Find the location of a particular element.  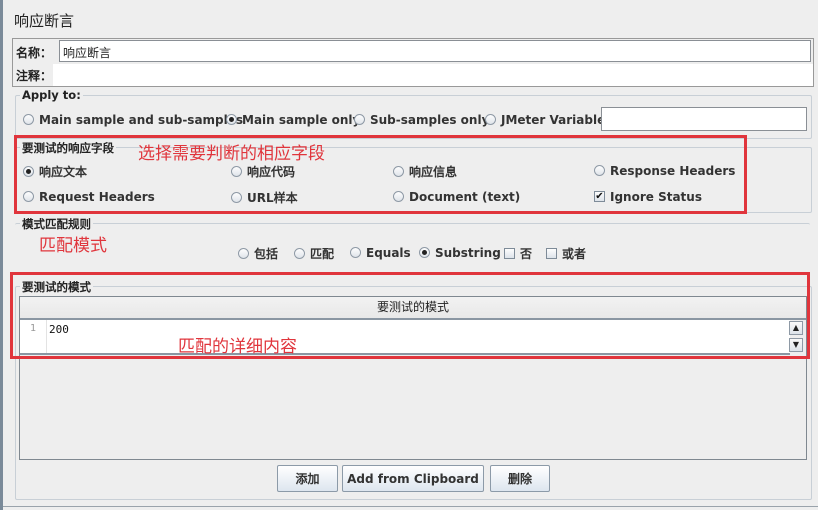

add-button: 添加 is located at coordinates (307, 478).